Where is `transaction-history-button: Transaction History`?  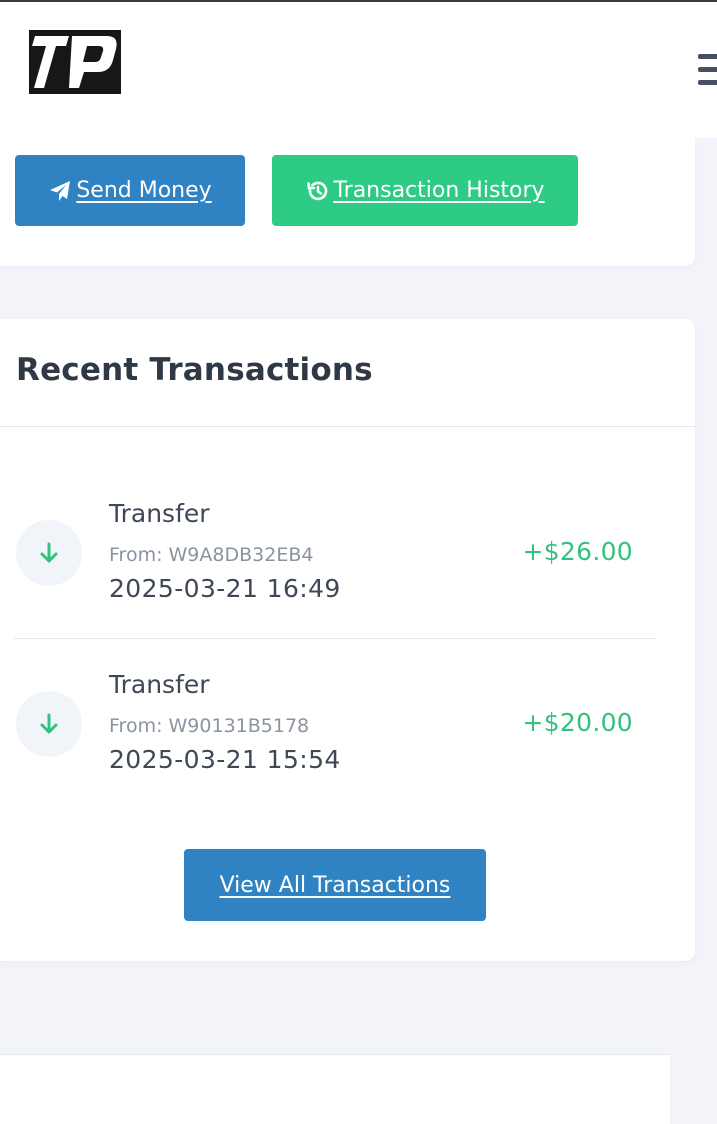
transaction-history-button: Transaction History is located at coordinates (425, 190).